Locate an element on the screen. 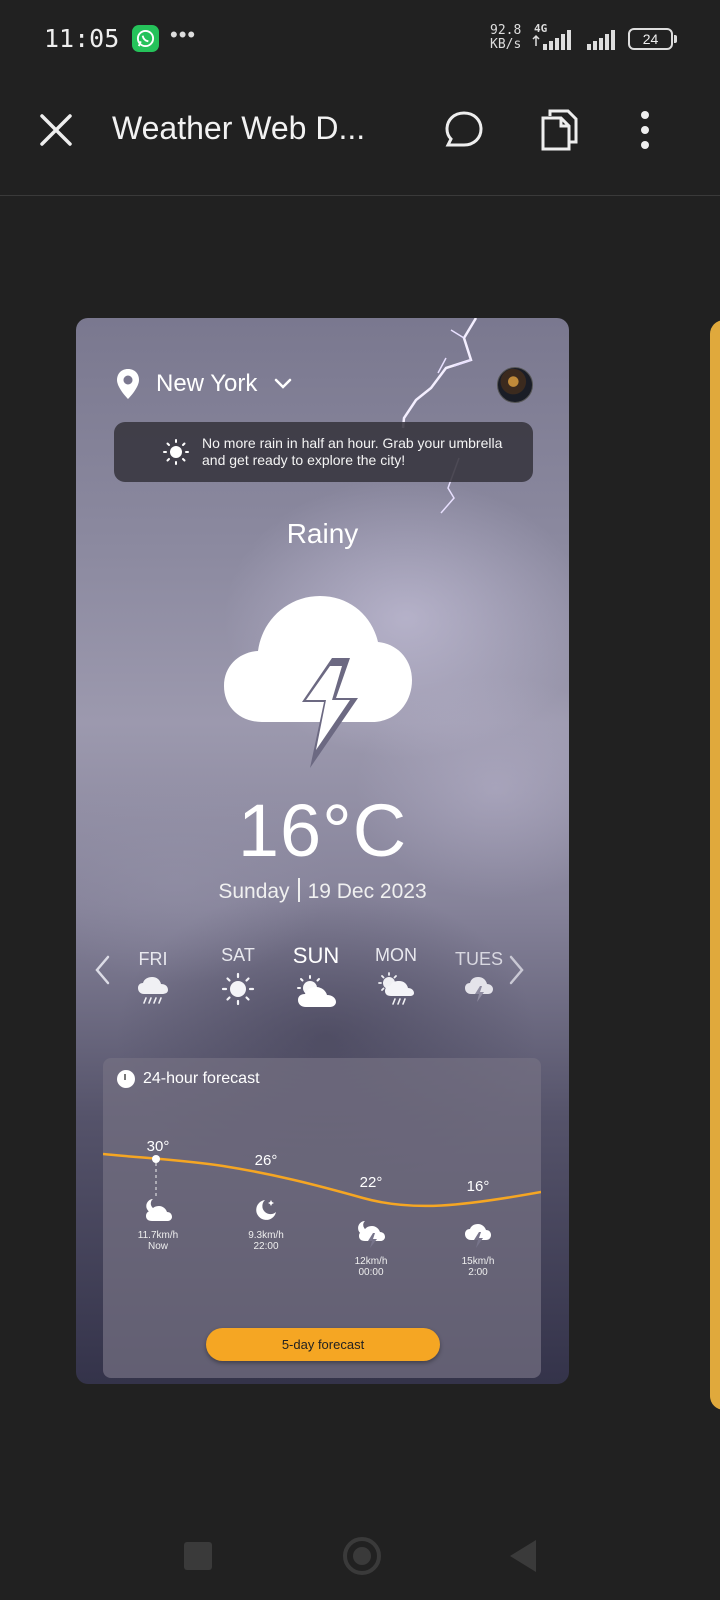 This screenshot has width=720, height=1600. speed-unit: KB/s is located at coordinates (506, 44).